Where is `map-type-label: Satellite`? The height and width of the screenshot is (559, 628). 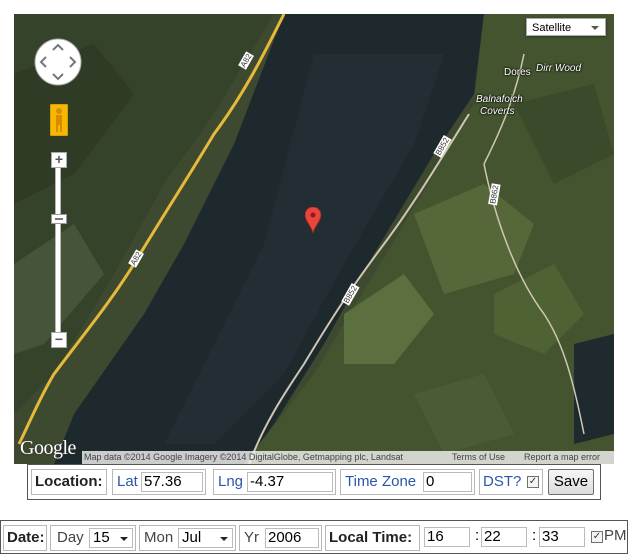
map-type-label: Satellite is located at coordinates (552, 28).